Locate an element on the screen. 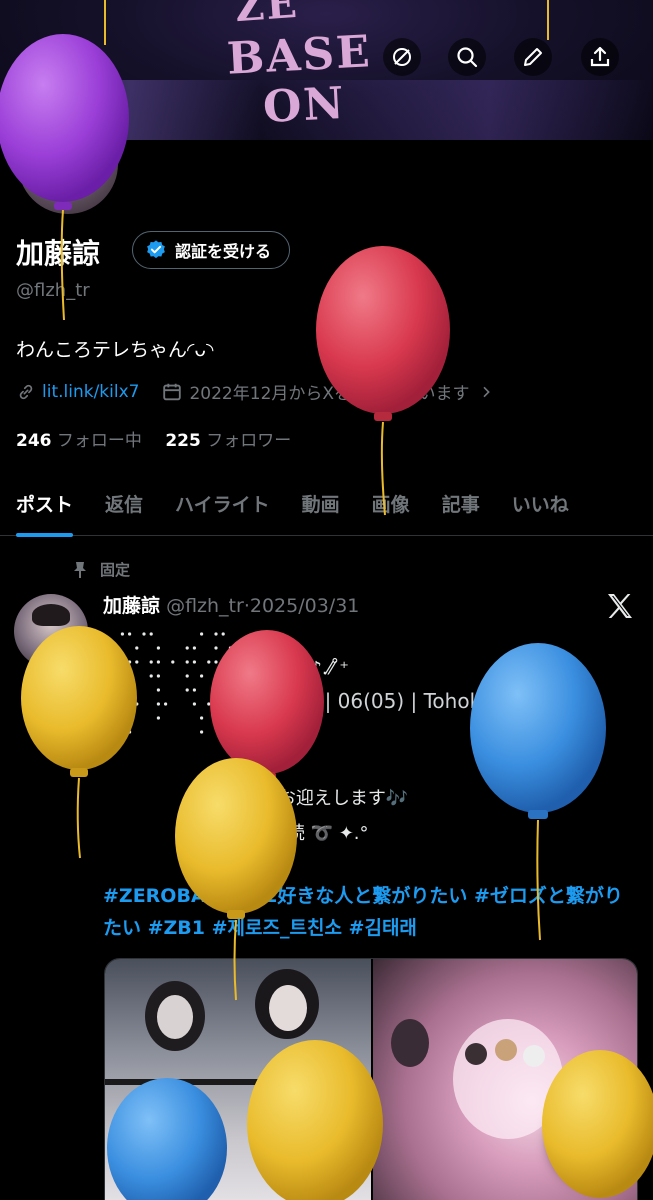  get-verified-button: 認証を受ける is located at coordinates (211, 250).